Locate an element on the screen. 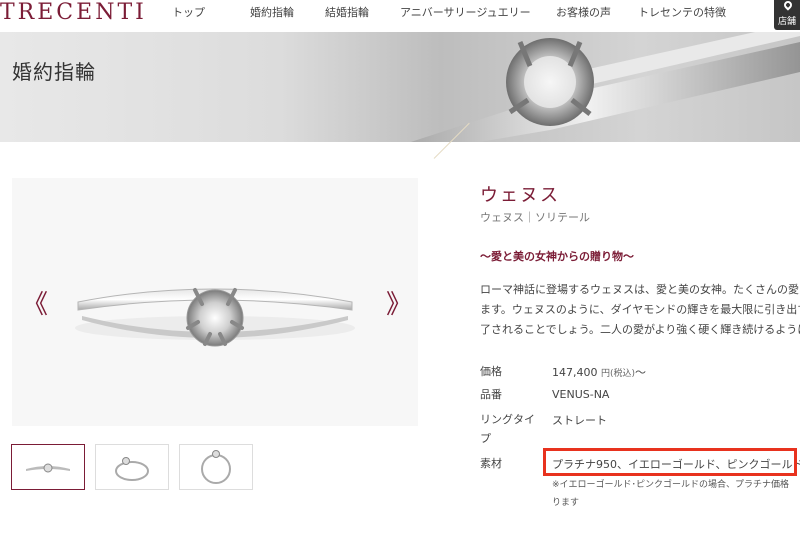 The width and height of the screenshot is (800, 535). code-label: 品番 is located at coordinates (491, 394).